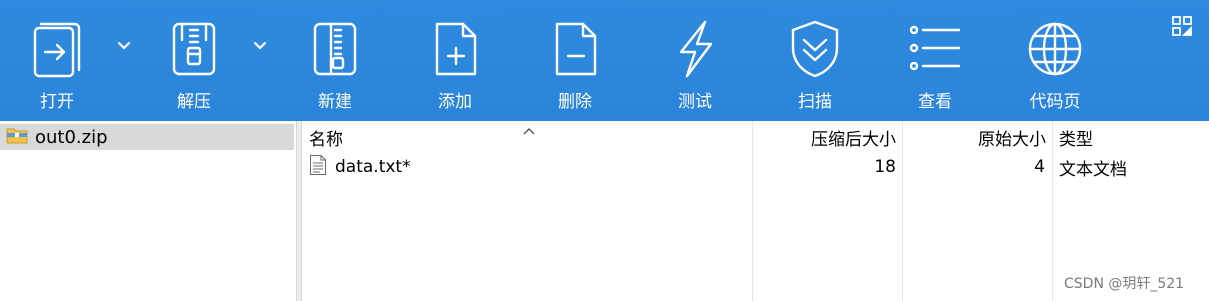 The image size is (1209, 301). Describe the element at coordinates (1182, 26) in the screenshot. I see `layout-grid-icon` at that location.